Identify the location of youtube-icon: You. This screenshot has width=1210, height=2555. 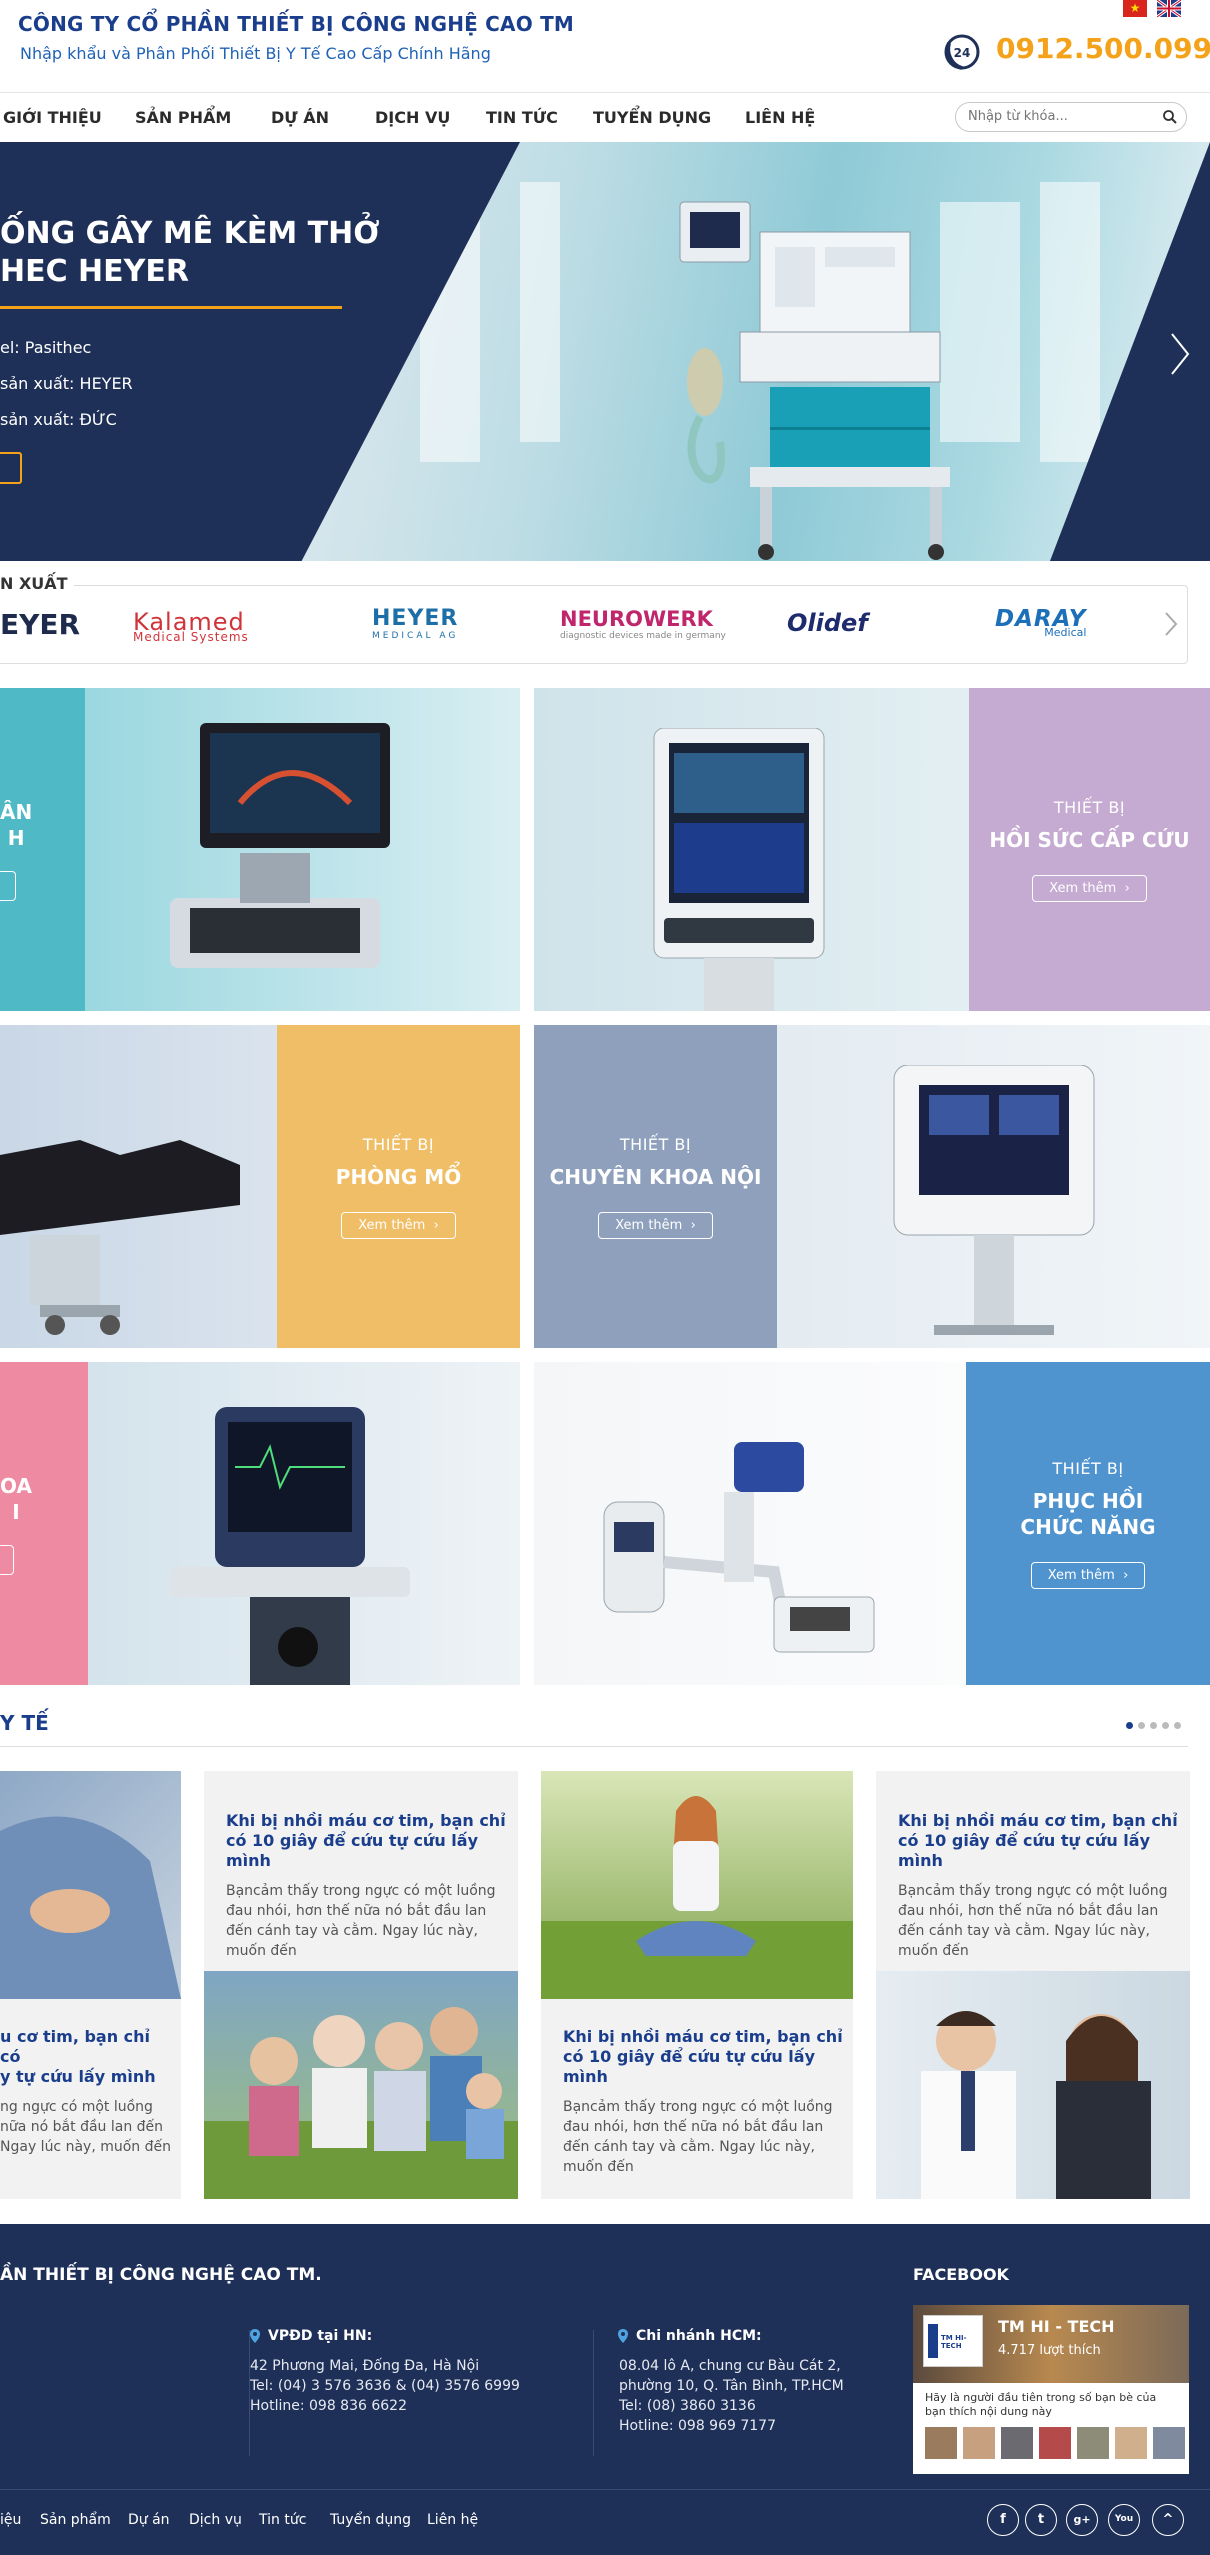
(1124, 2520).